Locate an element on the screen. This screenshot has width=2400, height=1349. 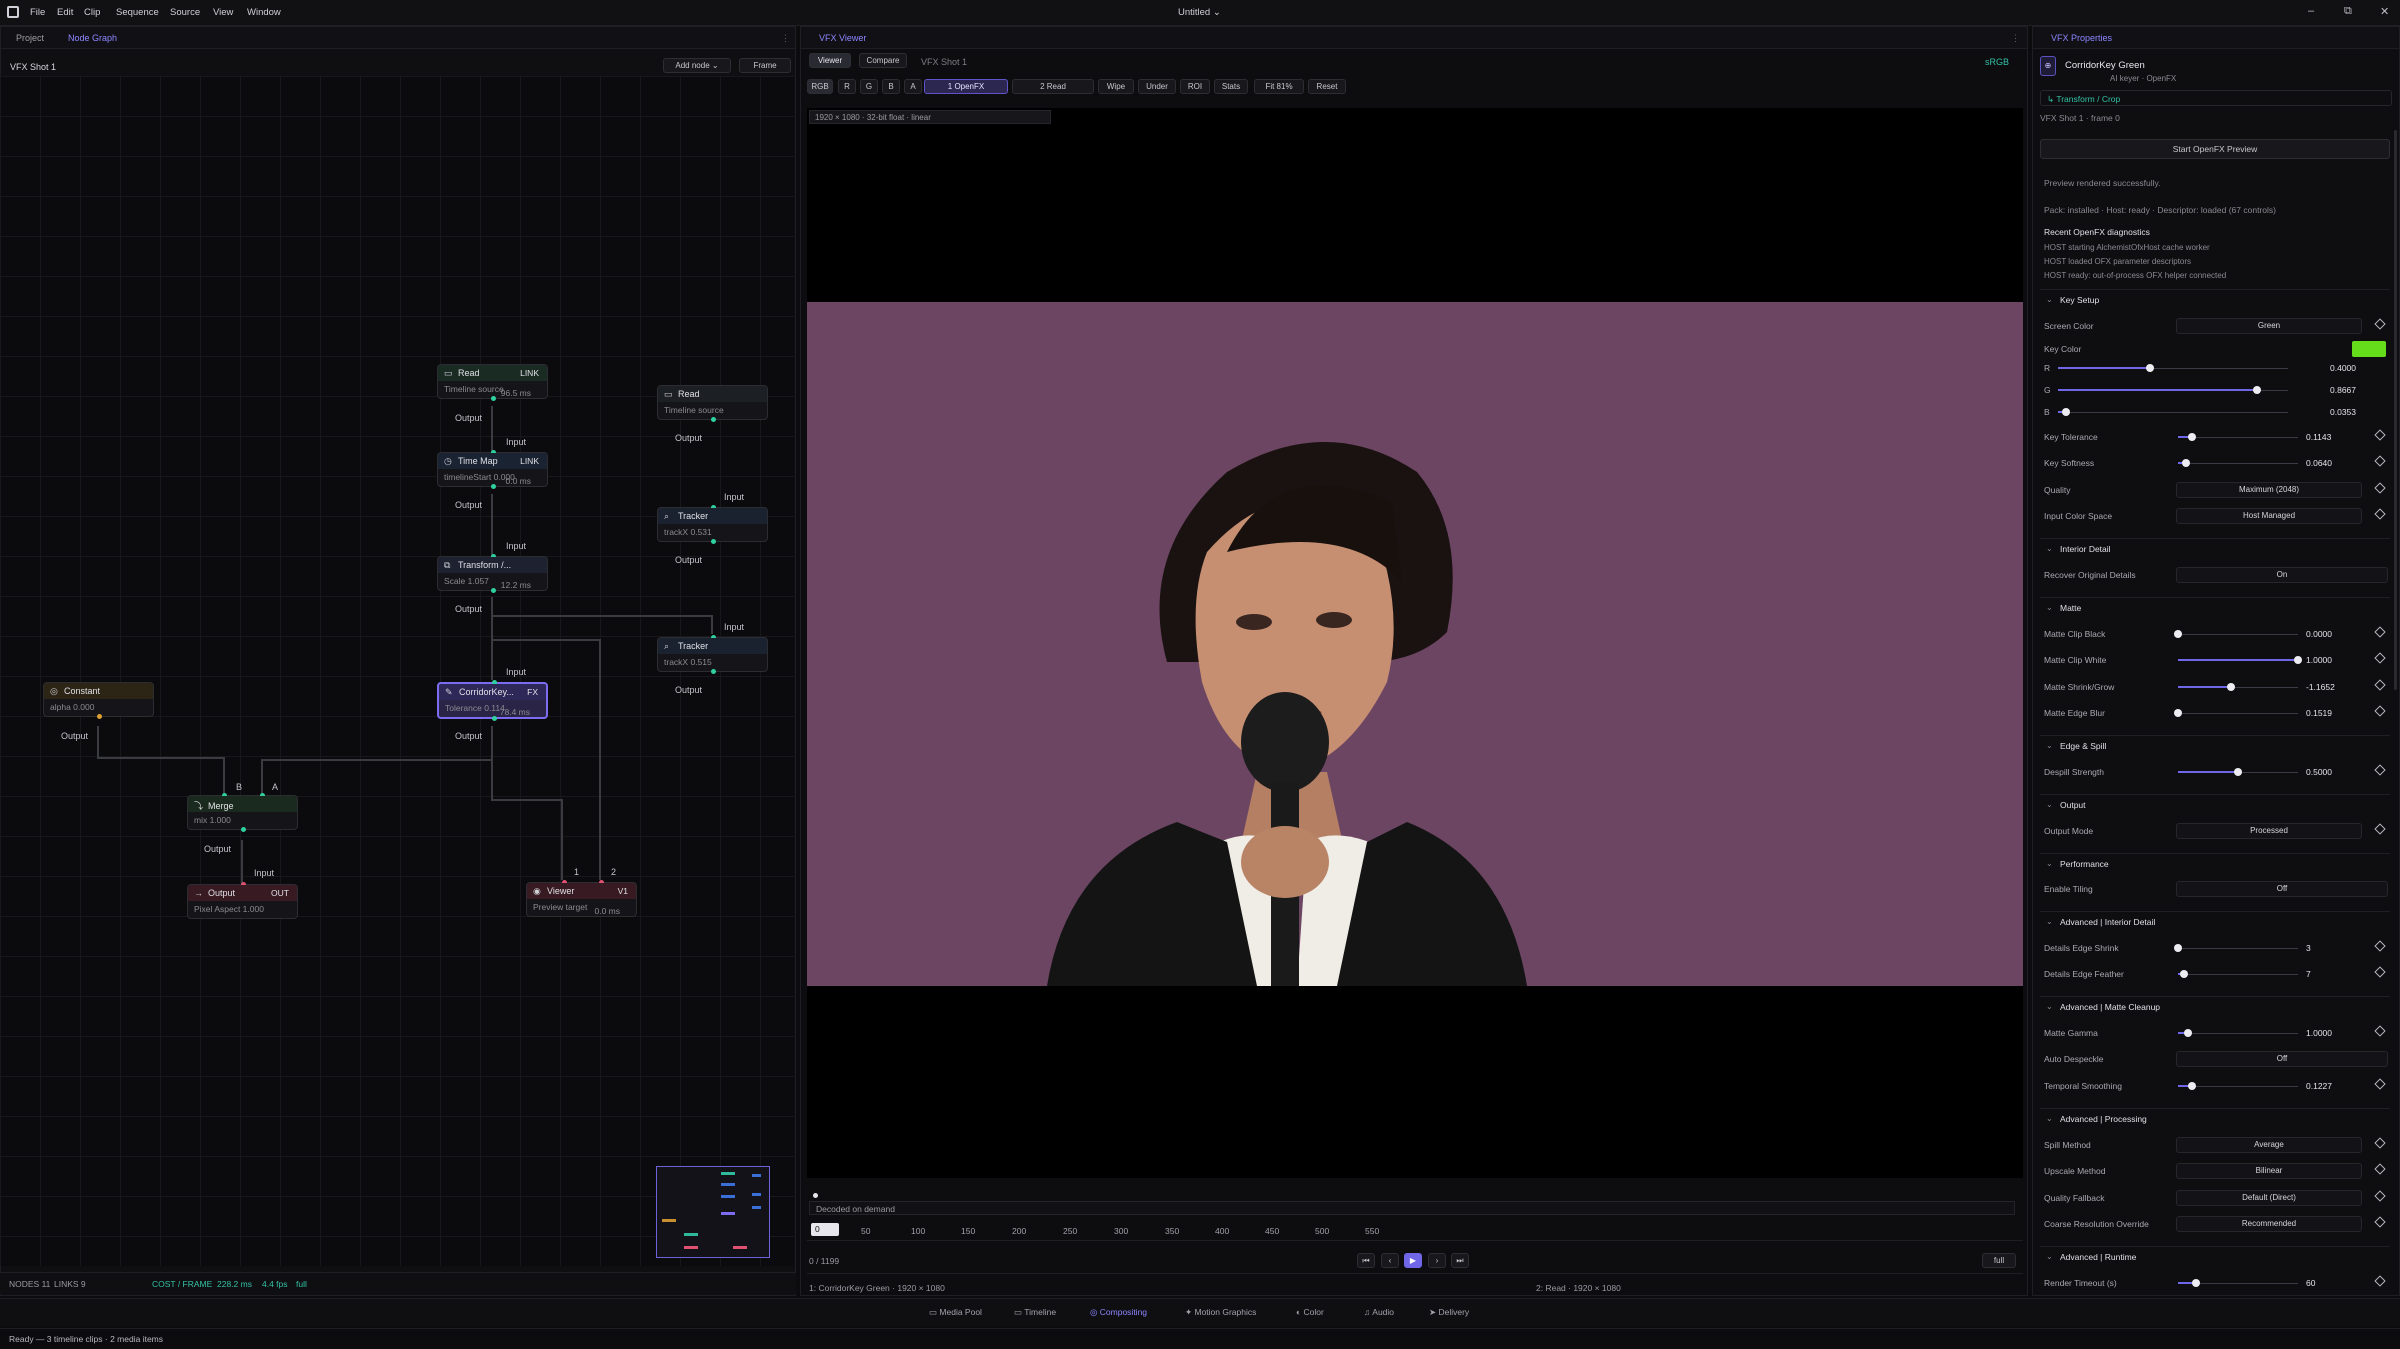
temporal-smoothing-slider is located at coordinates (2192, 1086).